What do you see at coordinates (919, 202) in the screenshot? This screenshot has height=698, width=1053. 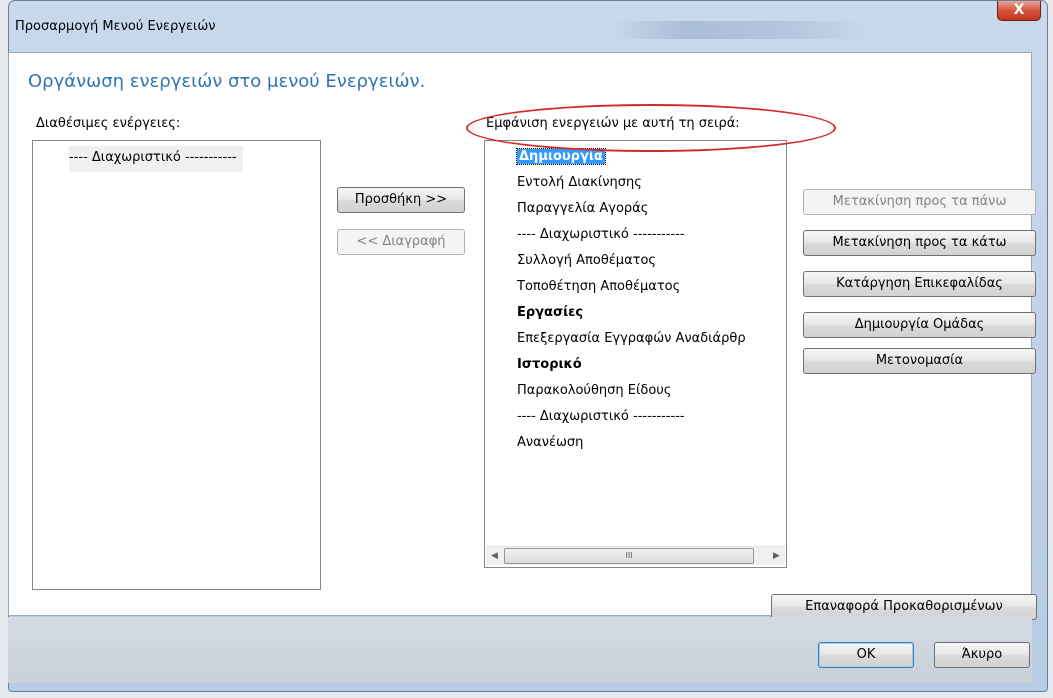 I see `move-up-button: Μετακίνηση προς τα πάνω` at bounding box center [919, 202].